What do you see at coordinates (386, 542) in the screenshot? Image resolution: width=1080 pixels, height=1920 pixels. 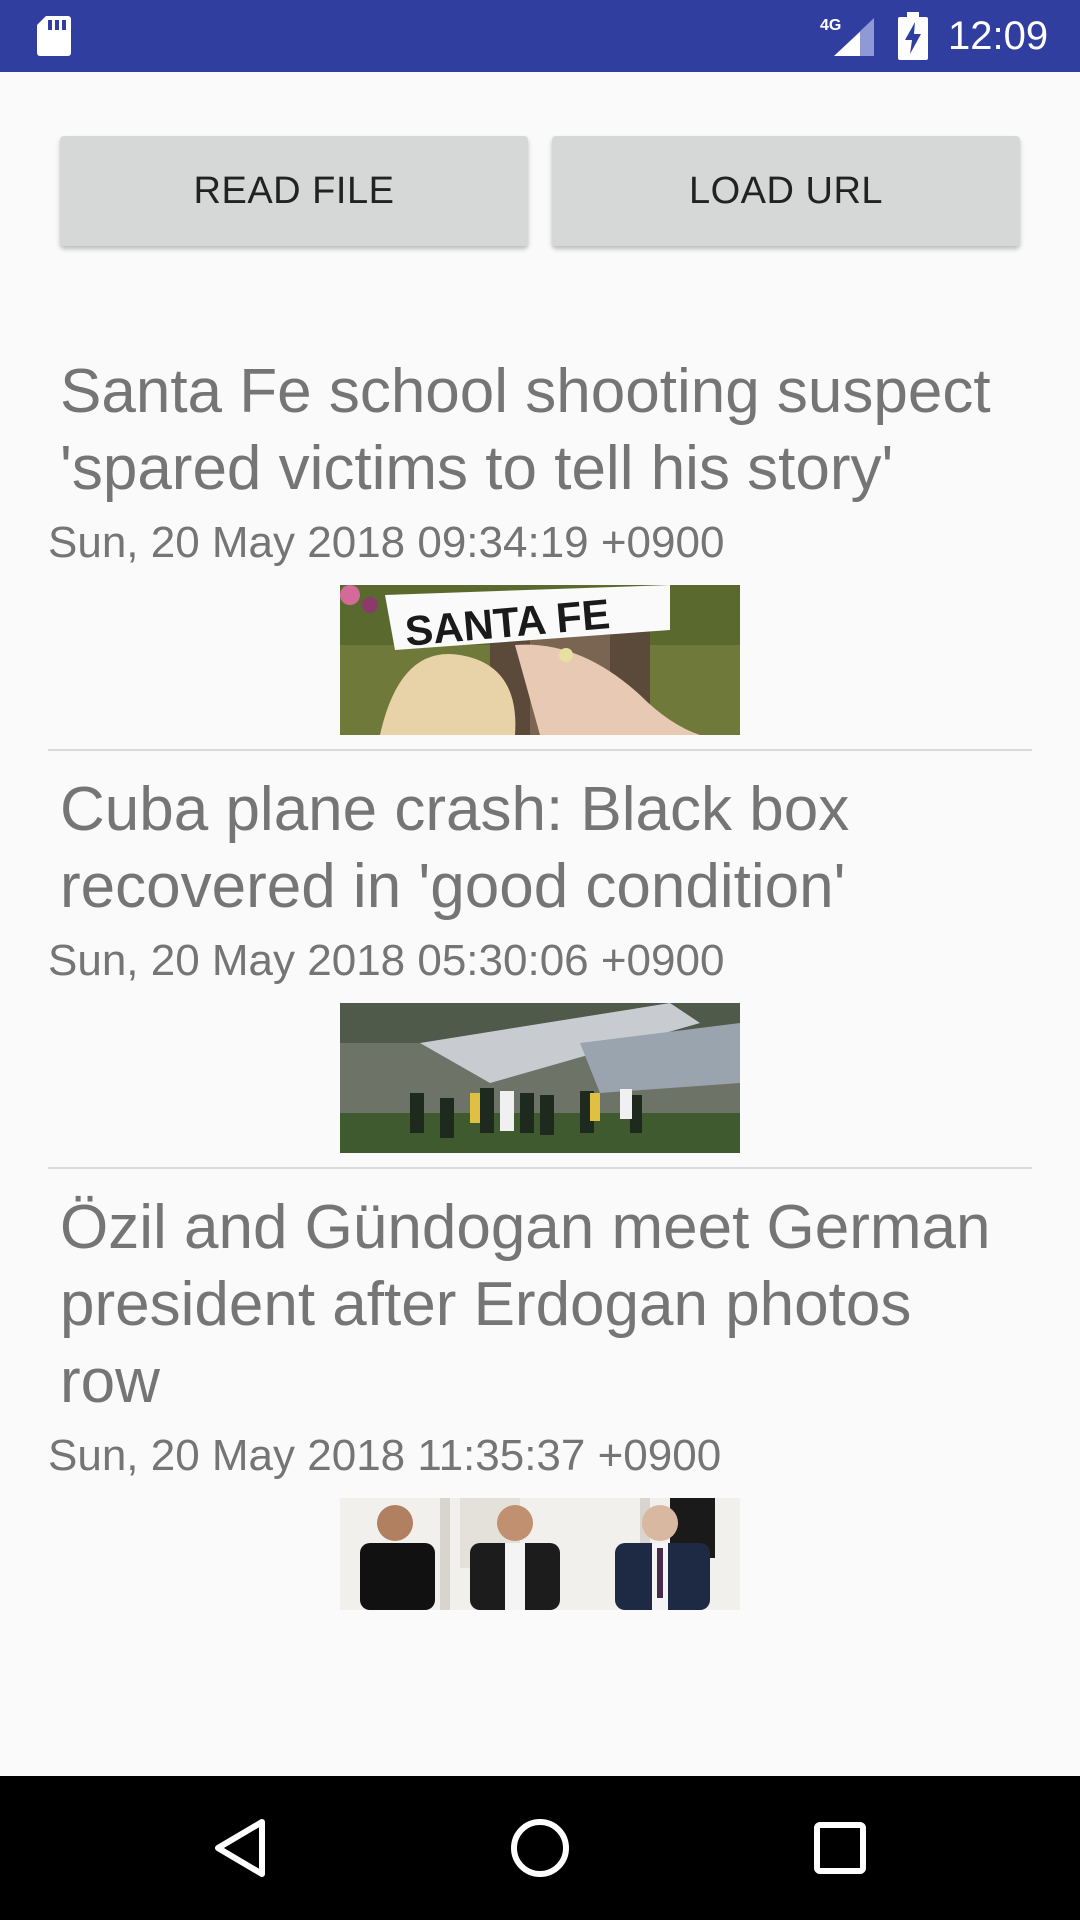 I see `article-date: Sun, 20 May 2018 09:34:19 +0900` at bounding box center [386, 542].